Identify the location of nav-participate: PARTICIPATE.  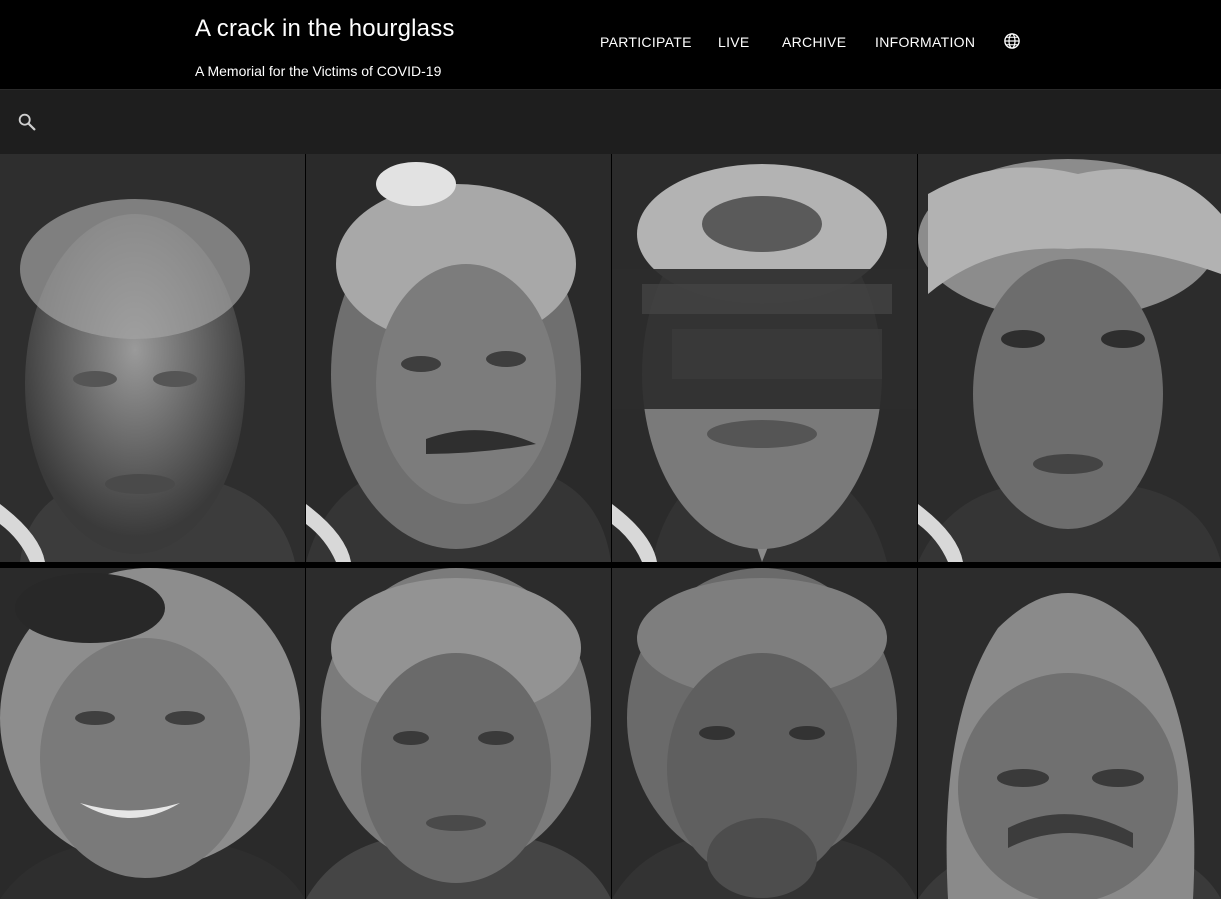
(646, 42).